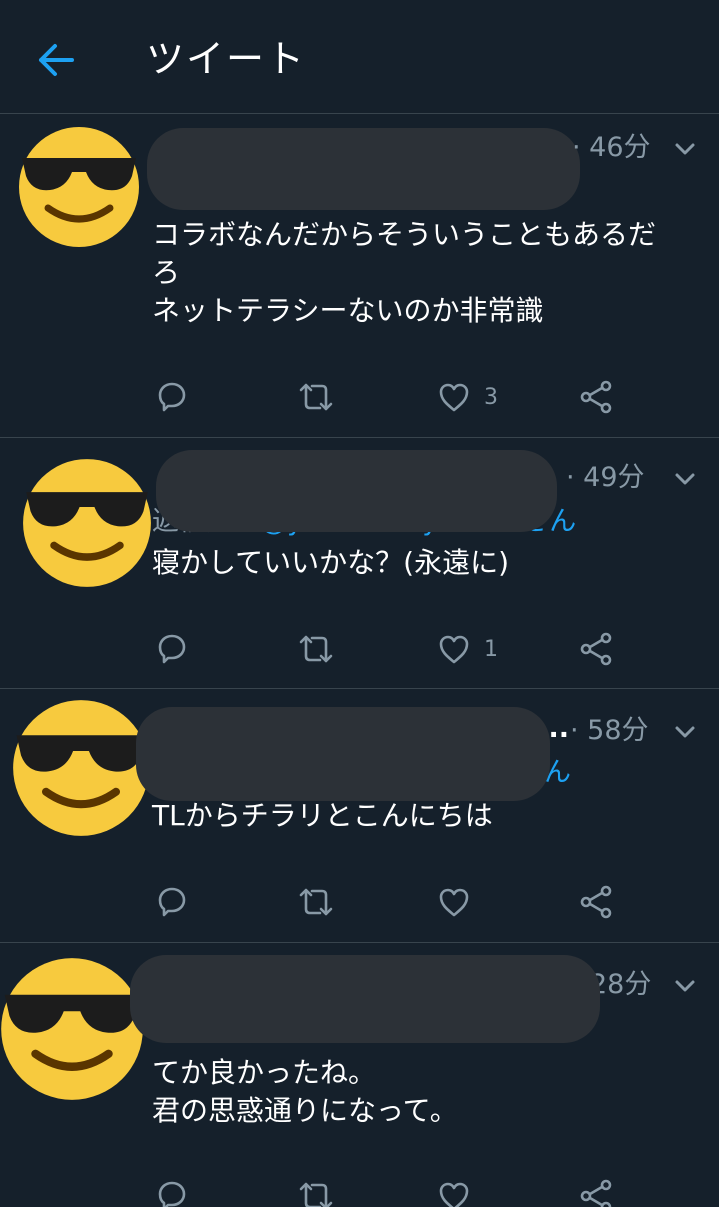 The image size is (719, 1207). Describe the element at coordinates (491, 397) in the screenshot. I see `like-count: 3` at that location.